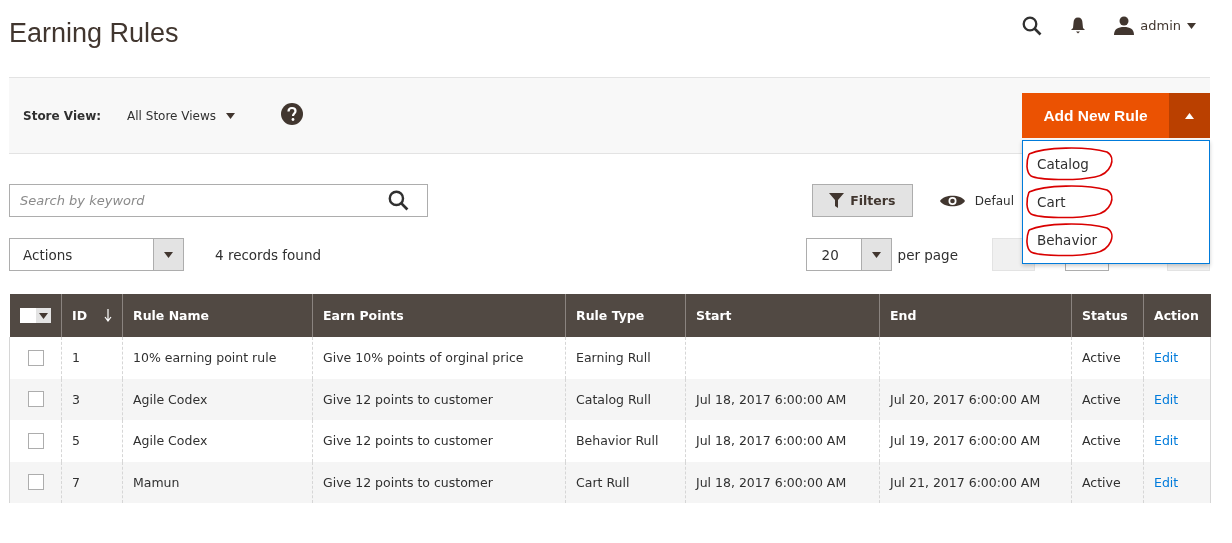  Describe the element at coordinates (927, 254) in the screenshot. I see `per-page-label: per page` at that location.